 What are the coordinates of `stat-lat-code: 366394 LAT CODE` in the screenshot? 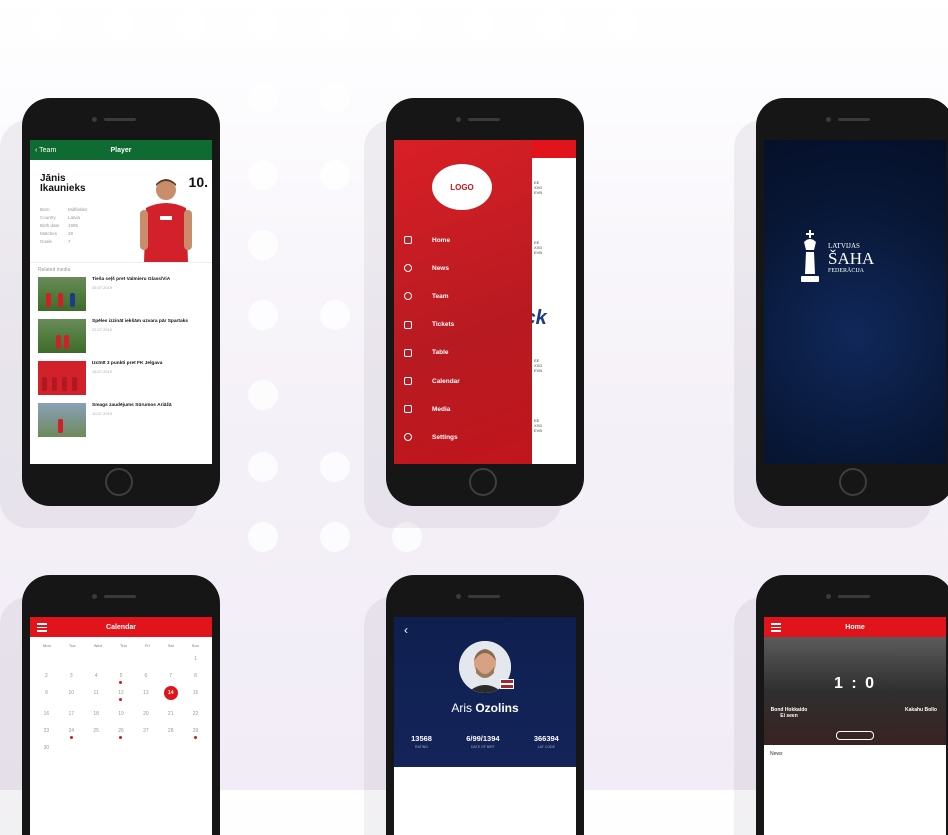 It's located at (546, 741).